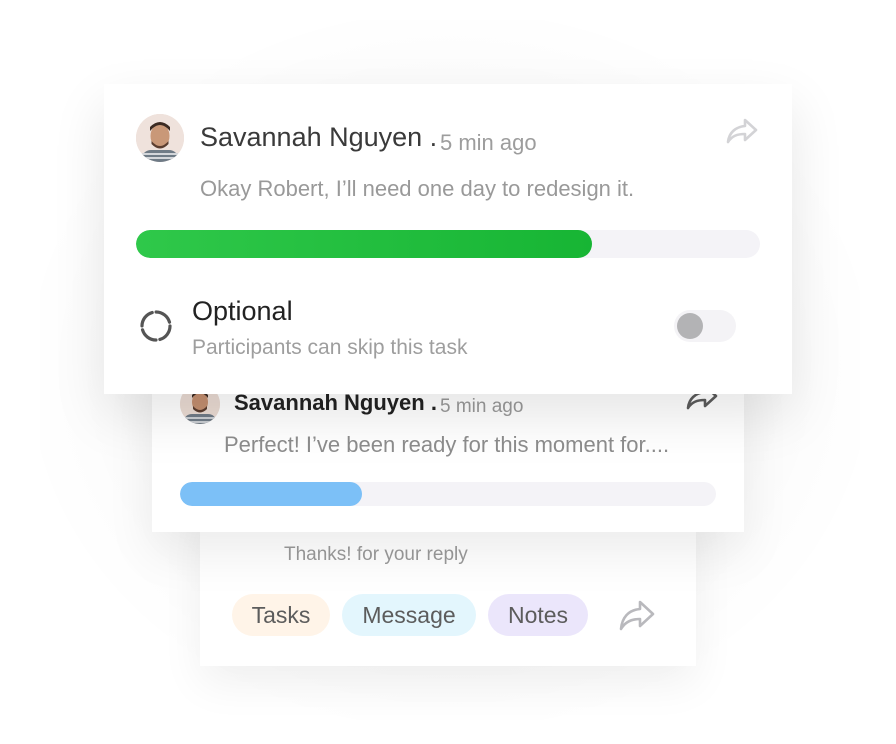  Describe the element at coordinates (409, 615) in the screenshot. I see `message-chip: Message` at that location.